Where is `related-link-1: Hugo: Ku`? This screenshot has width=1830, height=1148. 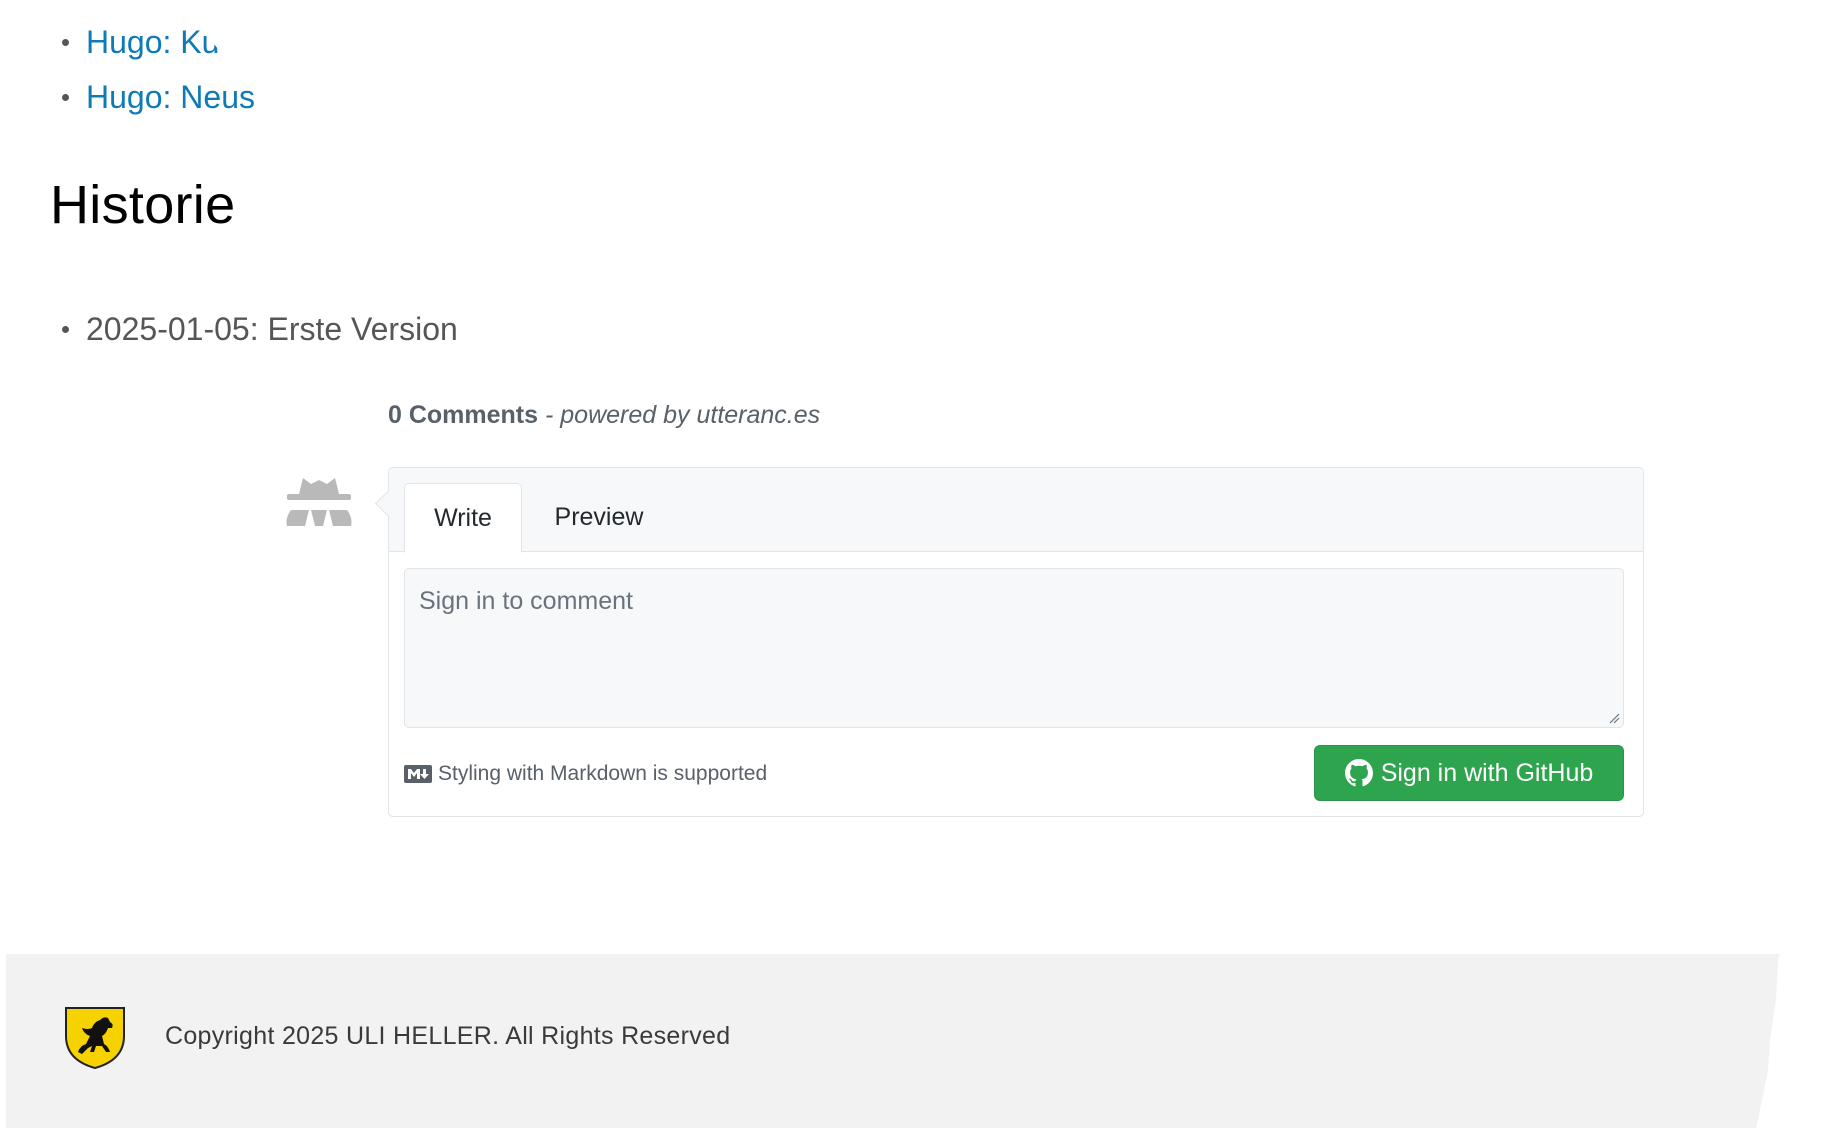
related-link-1: Hugo: Ku is located at coordinates (152, 42).